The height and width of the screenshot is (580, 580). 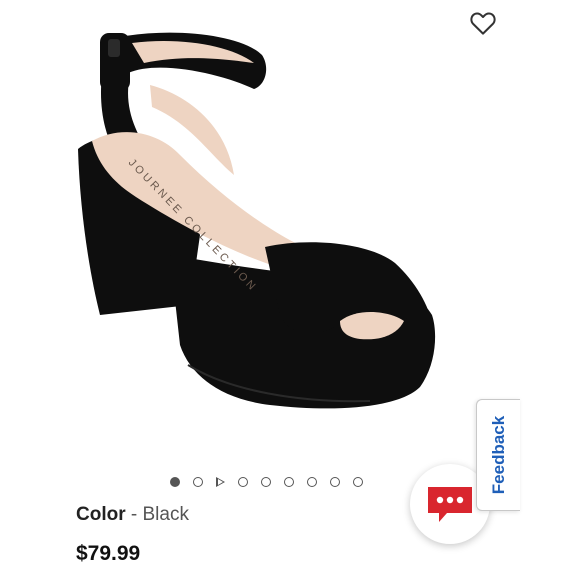 What do you see at coordinates (101, 514) in the screenshot?
I see `color-label: Color` at bounding box center [101, 514].